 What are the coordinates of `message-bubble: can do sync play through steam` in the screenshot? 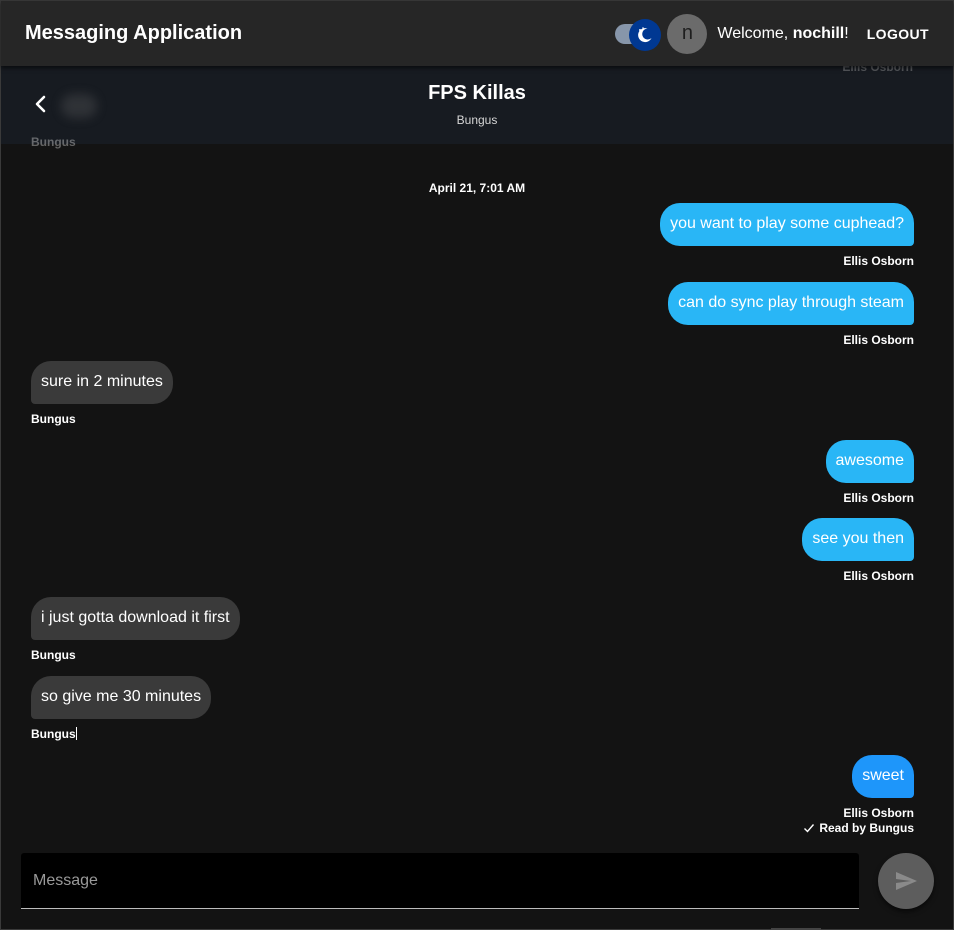 It's located at (791, 303).